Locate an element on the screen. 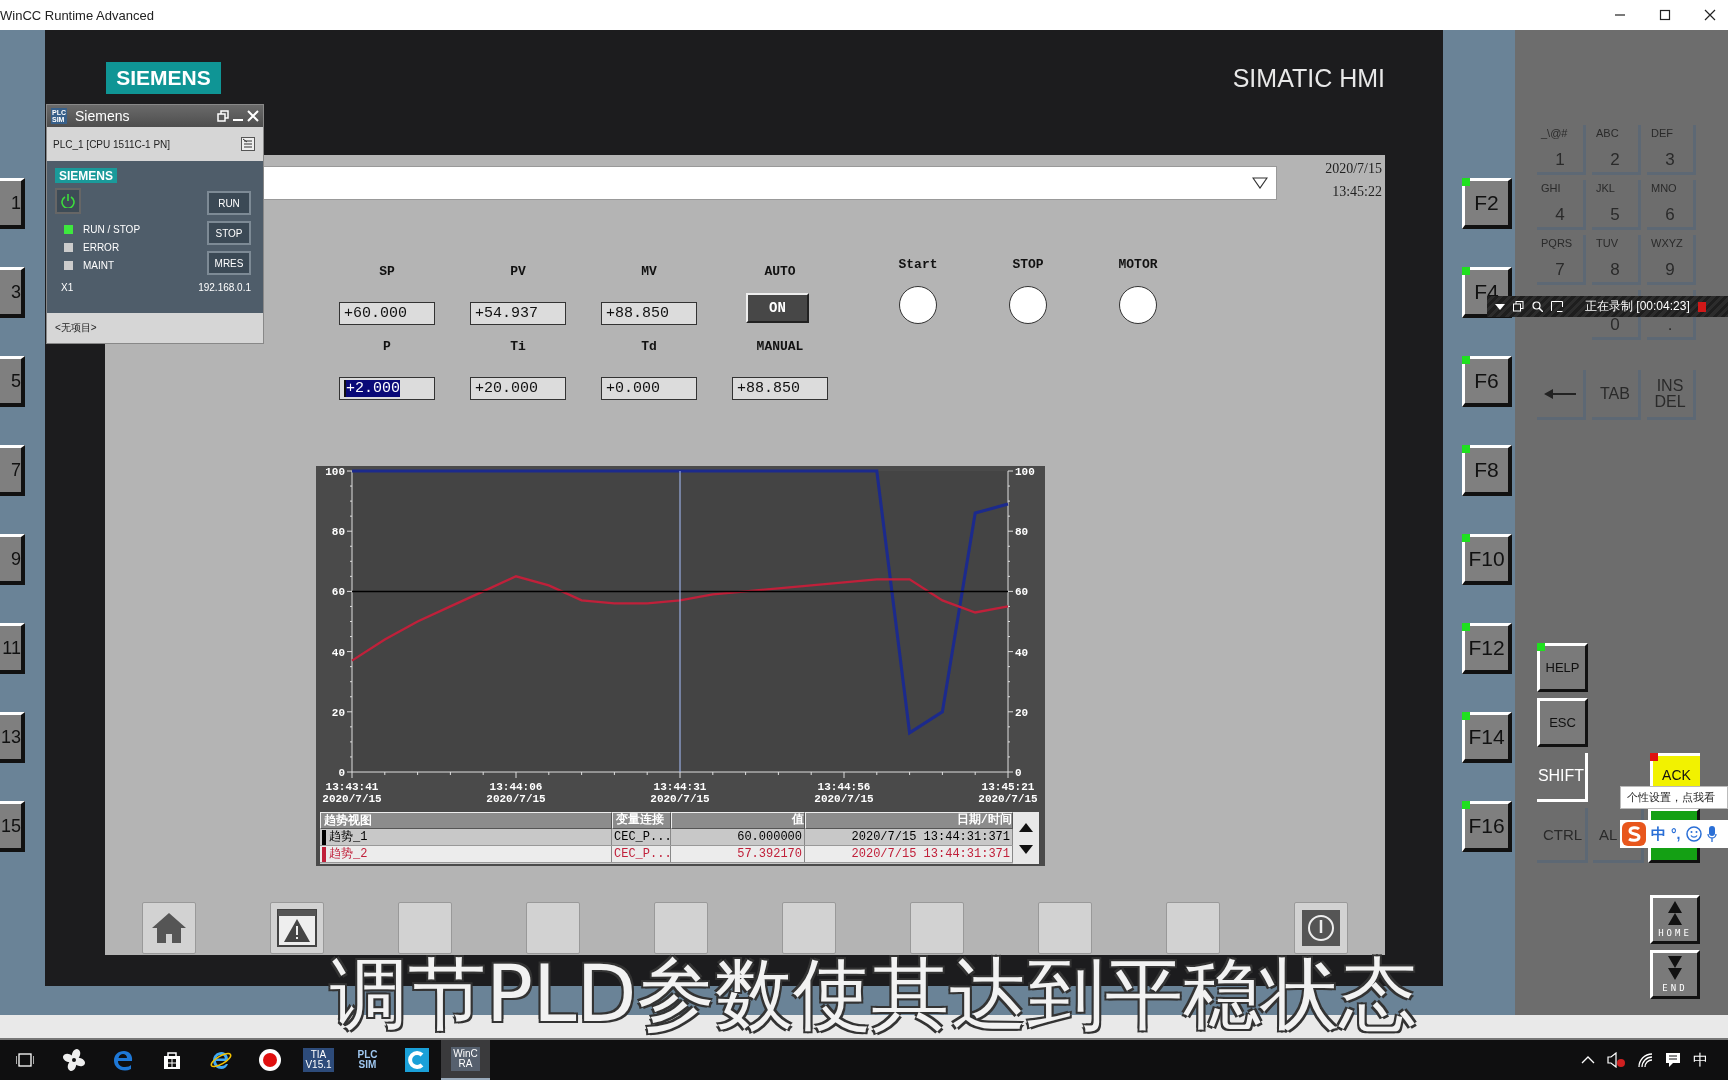 Image resolution: width=1728 pixels, height=1080 pixels. status-label: MAINT is located at coordinates (99, 265).